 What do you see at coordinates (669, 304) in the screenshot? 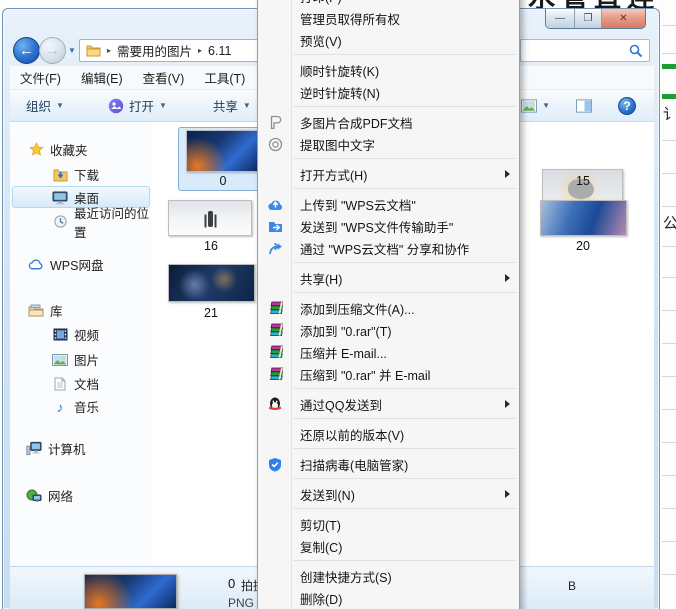
I see `background-document-edge: 讠 公` at bounding box center [669, 304].